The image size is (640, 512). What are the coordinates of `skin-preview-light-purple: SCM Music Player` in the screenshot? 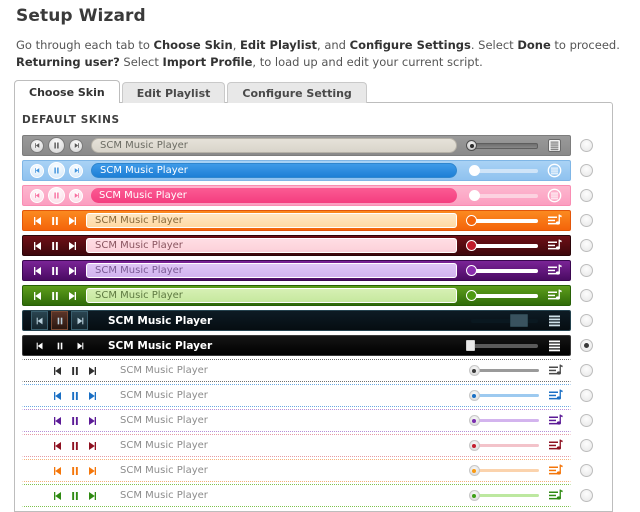 It's located at (296, 420).